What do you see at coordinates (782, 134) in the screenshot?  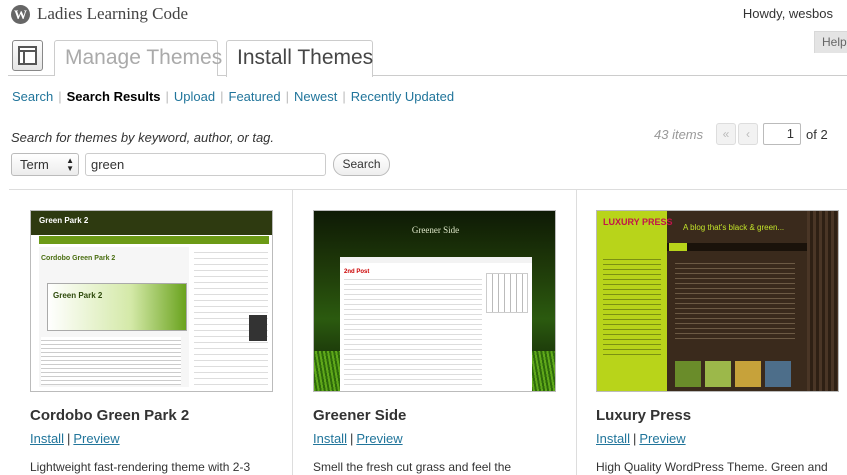 I see `current-page-input: 1` at bounding box center [782, 134].